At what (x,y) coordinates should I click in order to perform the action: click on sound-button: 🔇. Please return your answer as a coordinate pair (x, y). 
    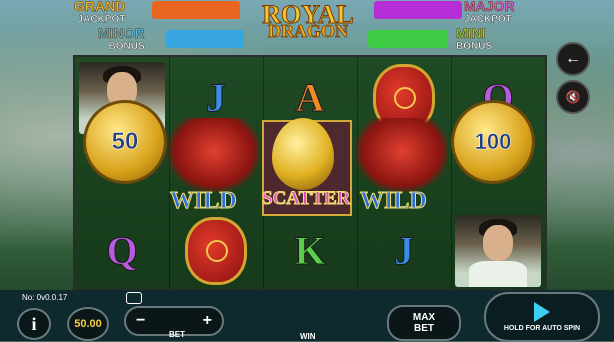
    Looking at the image, I should click on (573, 97).